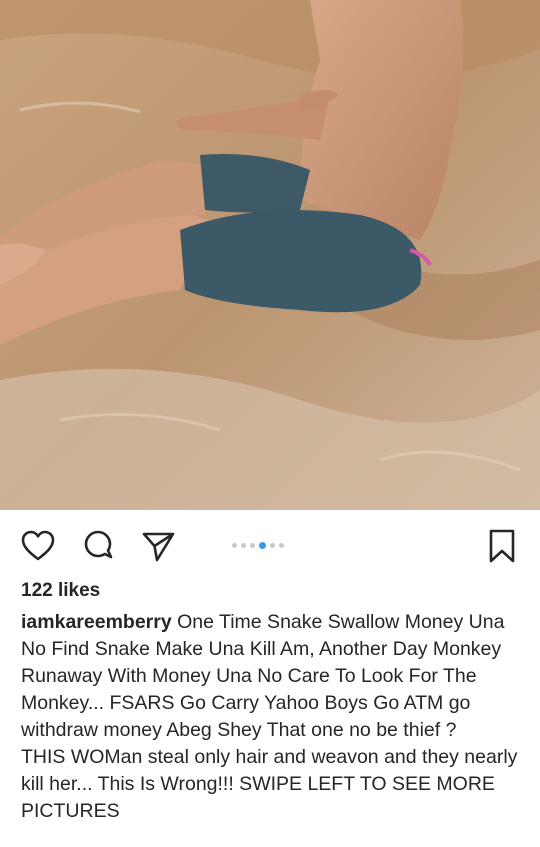 This screenshot has height=847, width=540. I want to click on bookmark-icon, so click(502, 546).